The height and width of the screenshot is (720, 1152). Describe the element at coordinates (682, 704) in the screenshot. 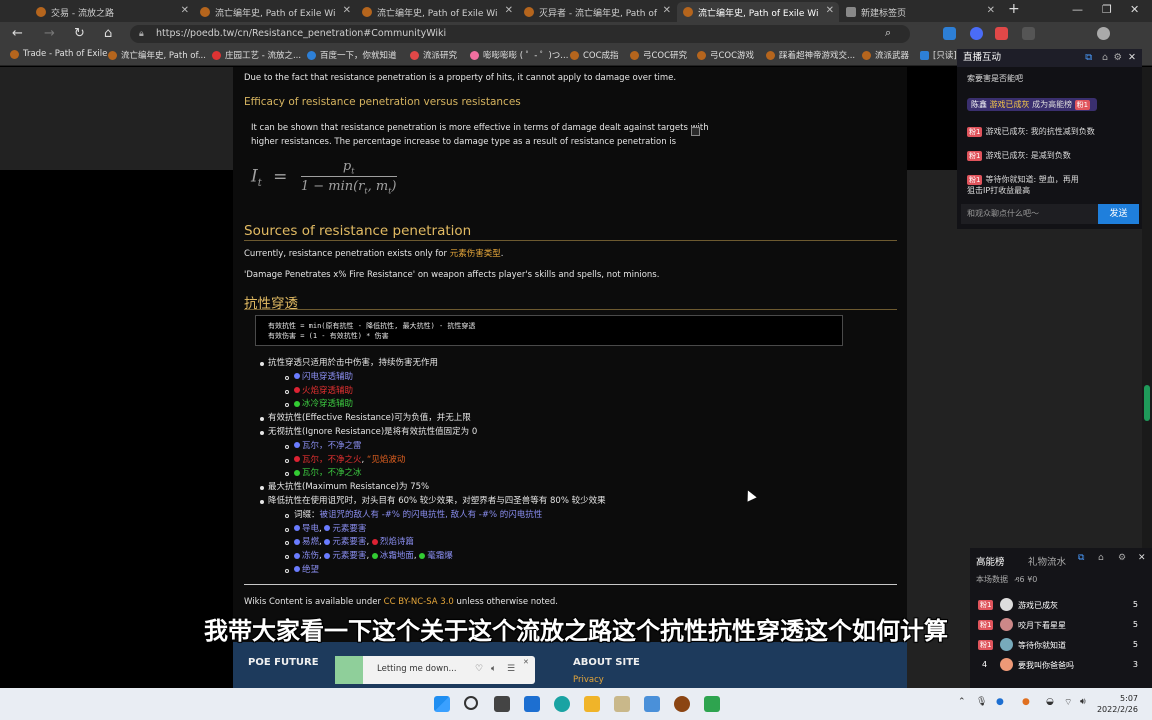

I see `poe-app-icon` at that location.